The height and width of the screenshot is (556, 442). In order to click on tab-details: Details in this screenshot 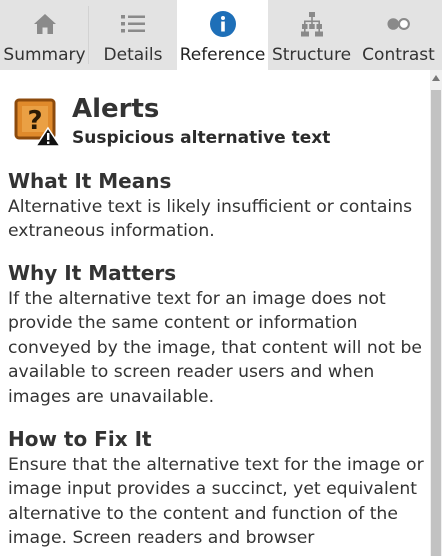, I will do `click(133, 35)`.